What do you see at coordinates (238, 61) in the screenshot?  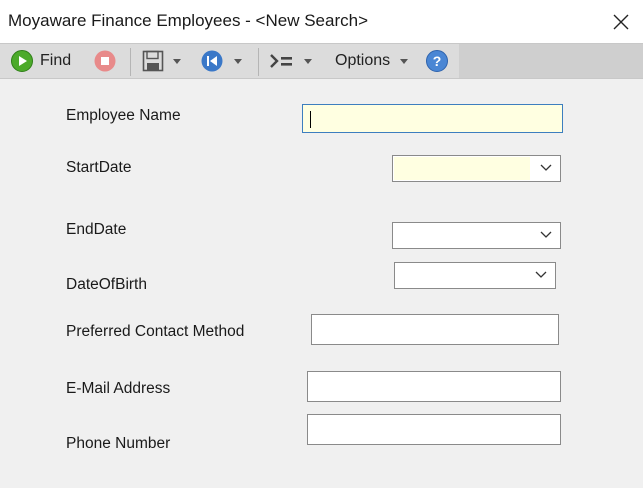 I see `navigate-dropdown-caret` at bounding box center [238, 61].